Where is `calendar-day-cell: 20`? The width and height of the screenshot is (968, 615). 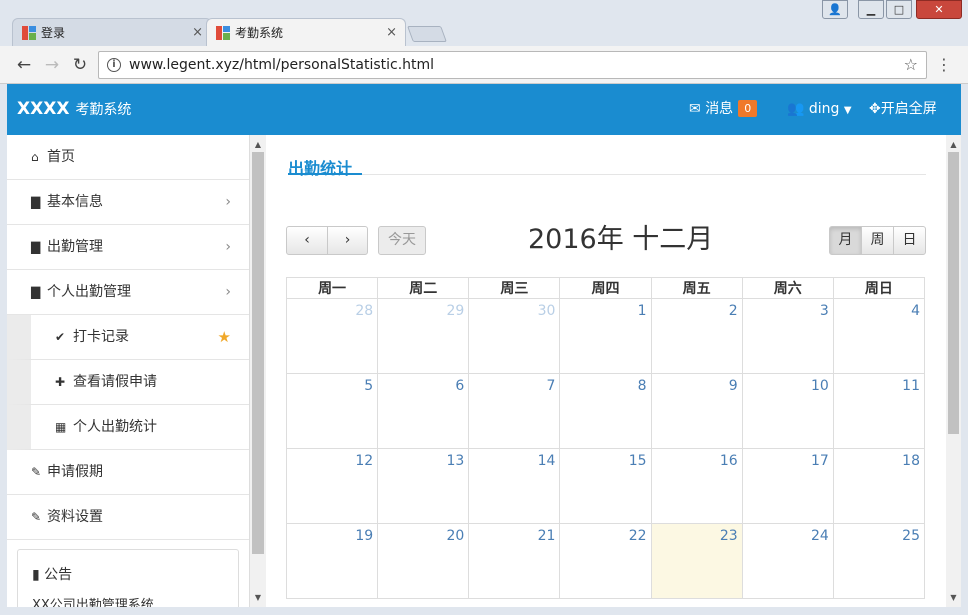
calendar-day-cell: 20 is located at coordinates (423, 561).